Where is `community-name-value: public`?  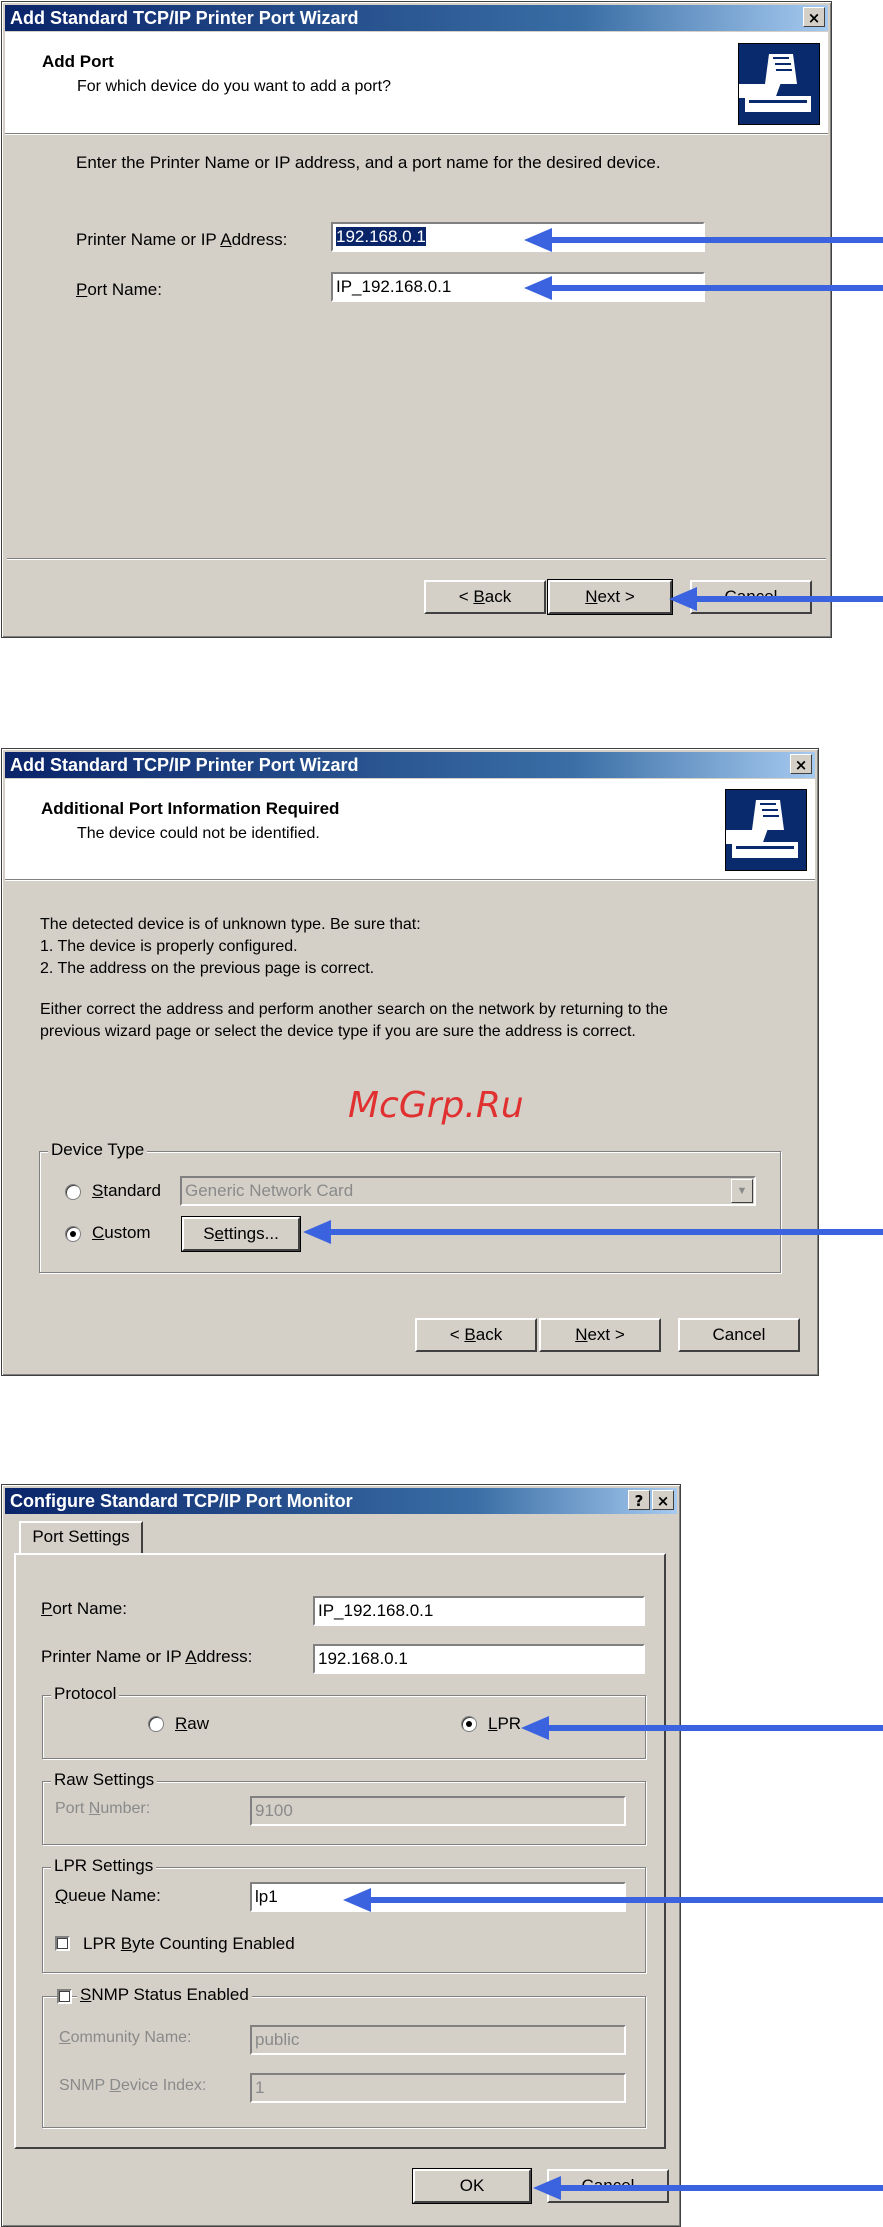
community-name-value: public is located at coordinates (277, 2039).